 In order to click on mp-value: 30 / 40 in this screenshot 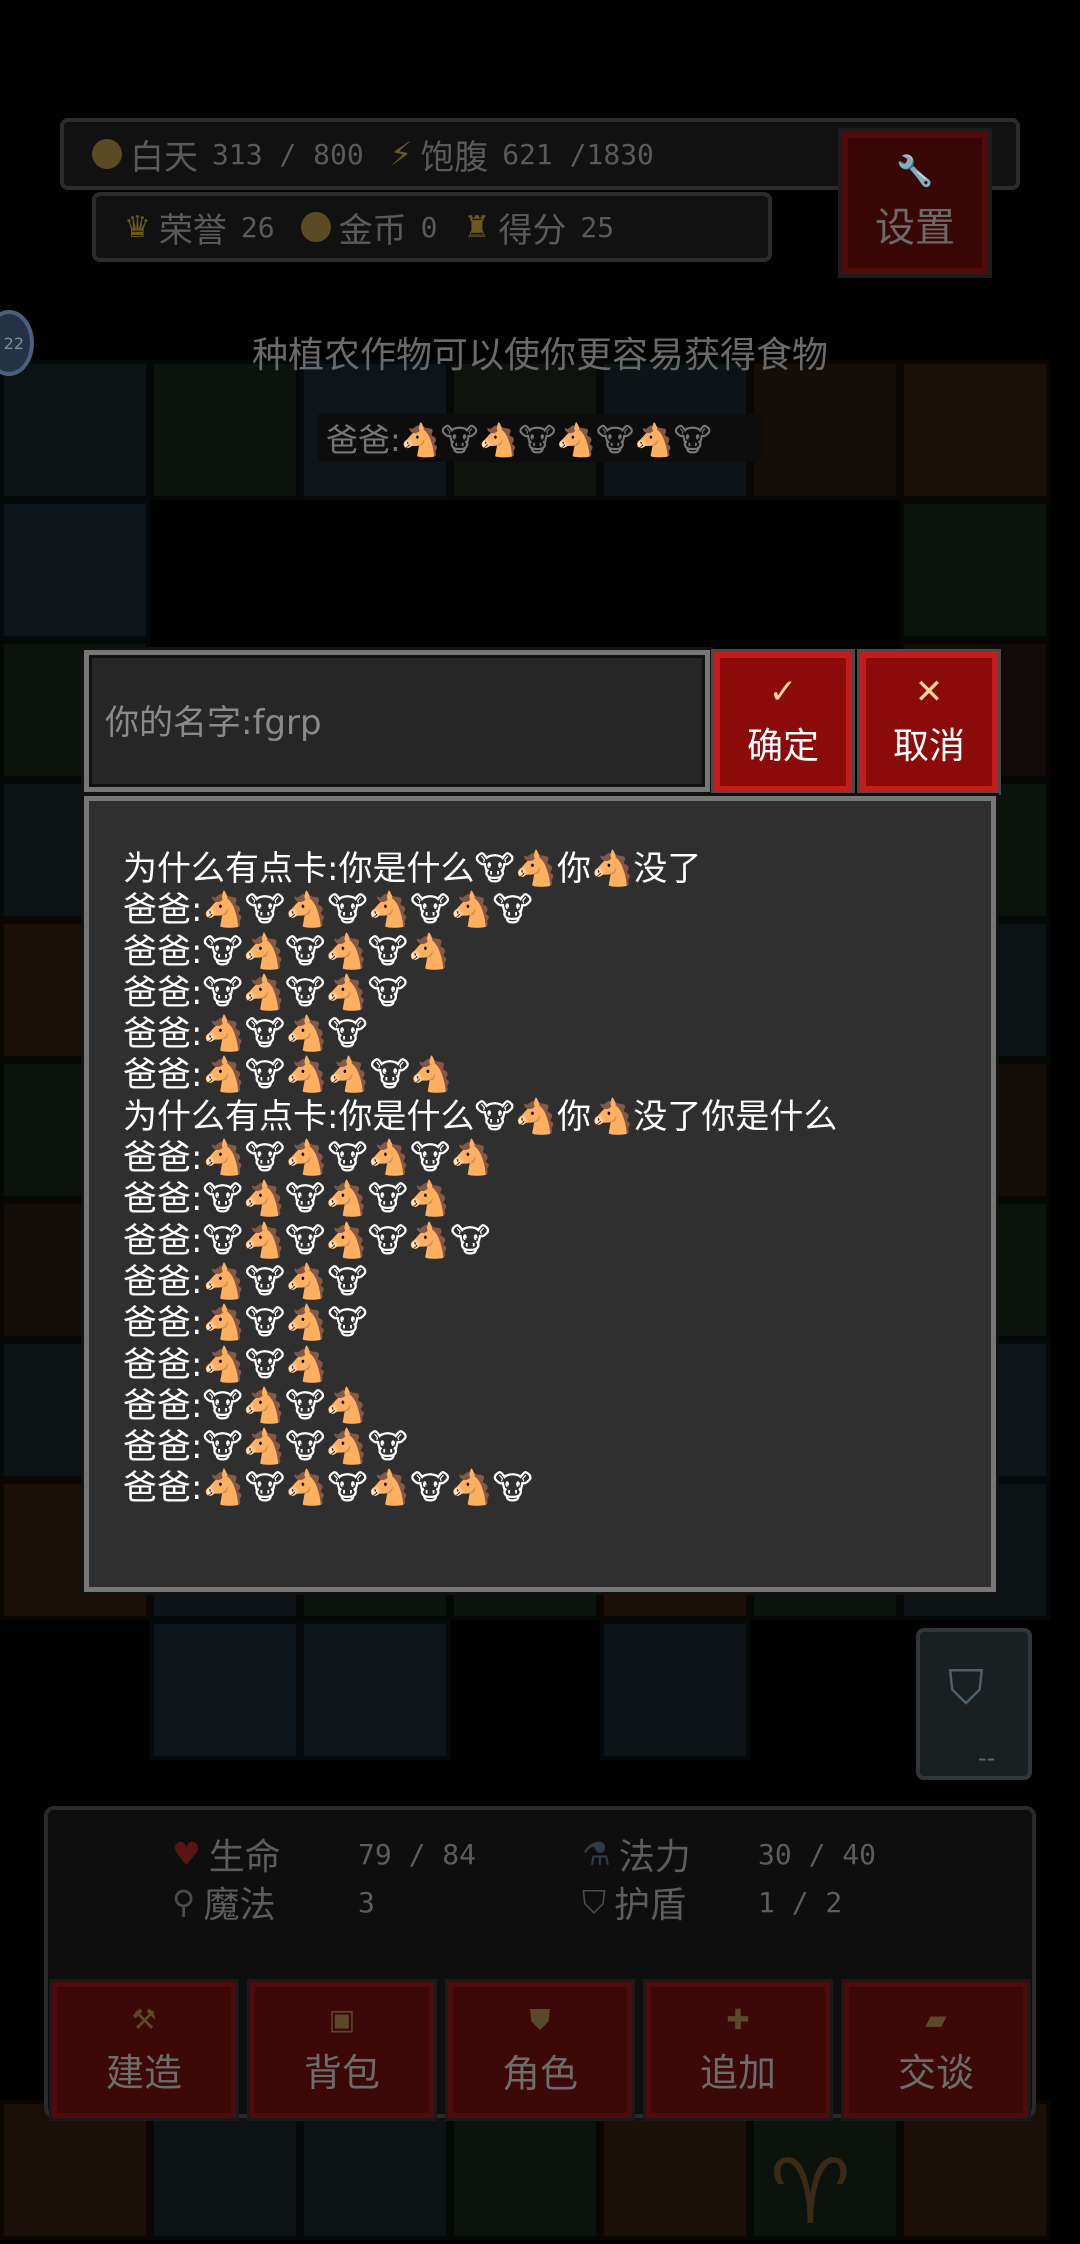, I will do `click(817, 1854)`.